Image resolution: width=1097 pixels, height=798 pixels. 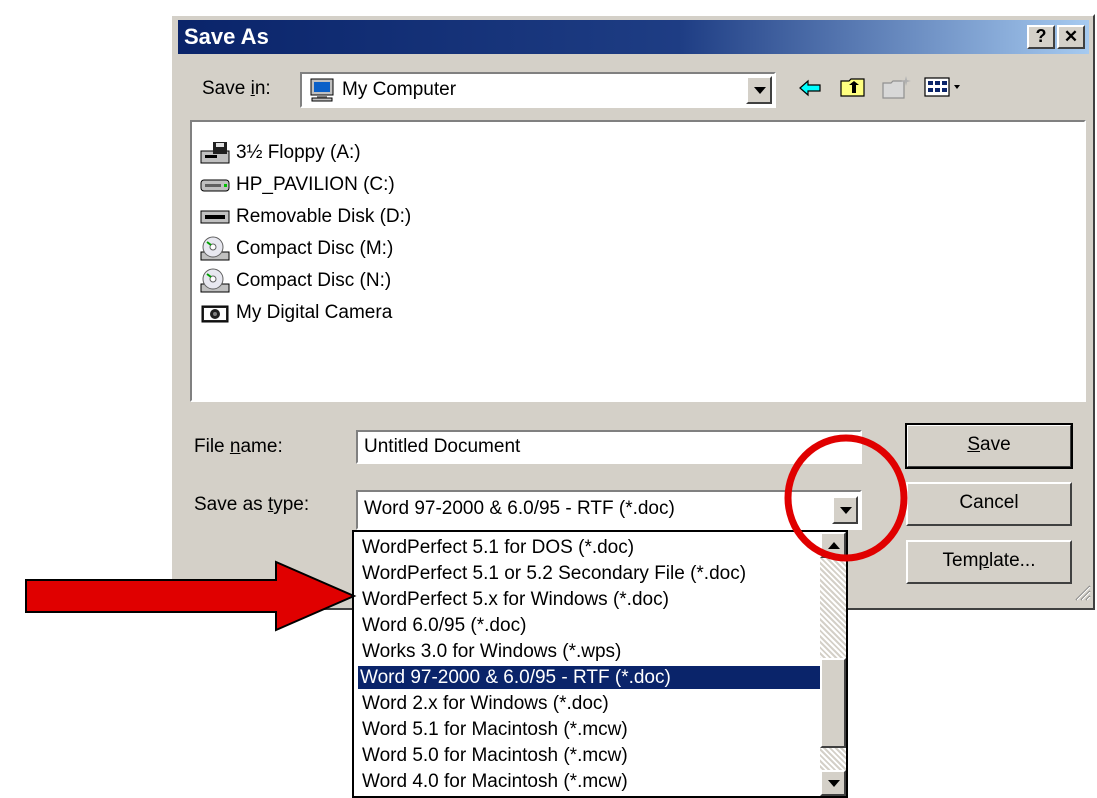 What do you see at coordinates (191, 596) in the screenshot?
I see `annotation-arrow` at bounding box center [191, 596].